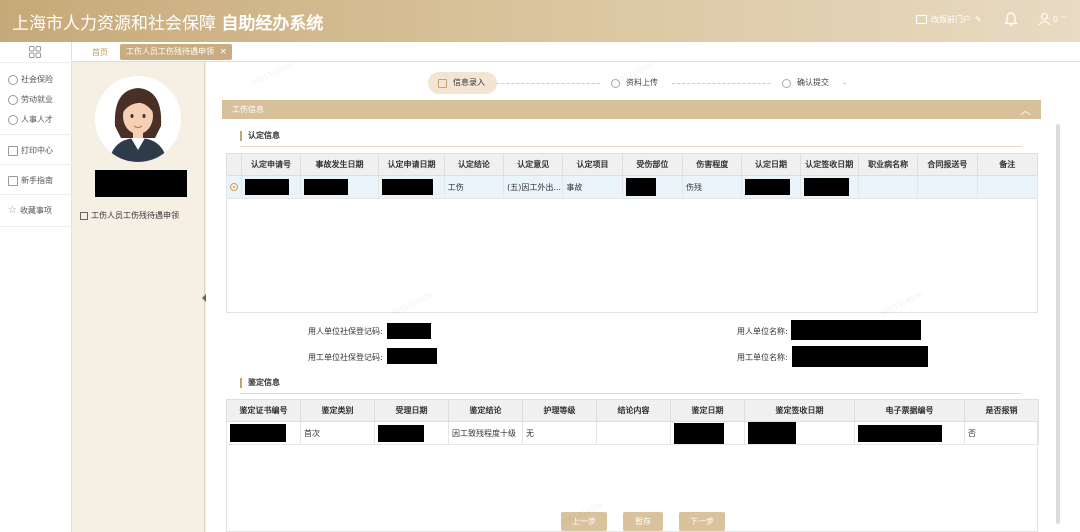 The image size is (1080, 532). Describe the element at coordinates (345, 357) in the screenshot. I see `user-unit-code-label: 用工单位社保登记码:` at that location.